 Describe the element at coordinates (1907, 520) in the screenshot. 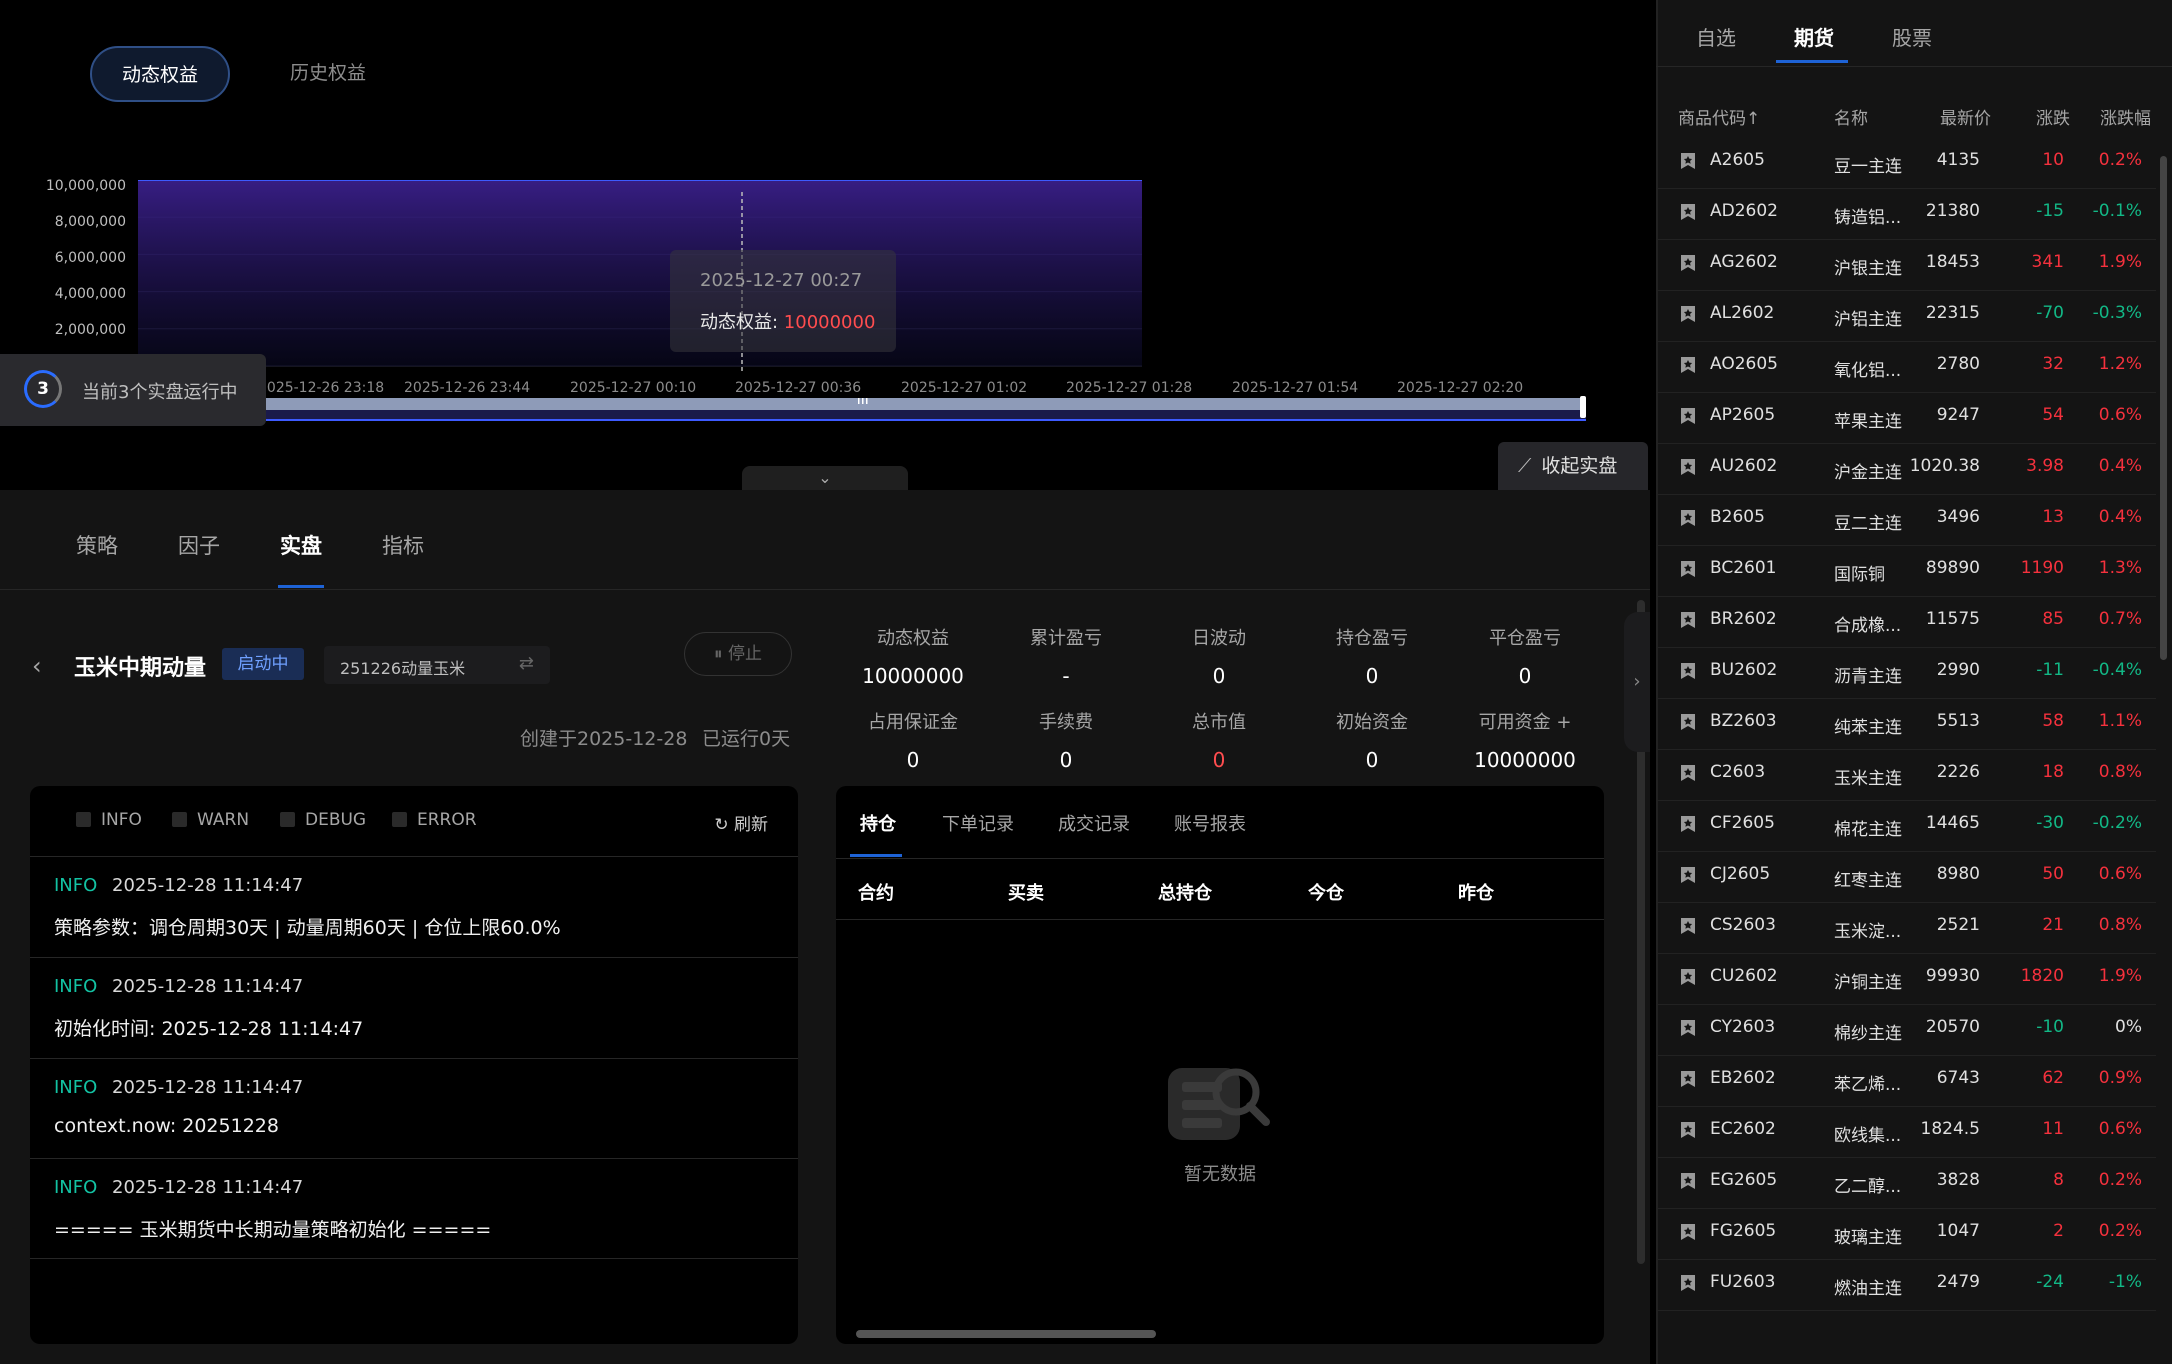

I see `table-row: B2605 豆二主连 3496 13 0.4%` at that location.